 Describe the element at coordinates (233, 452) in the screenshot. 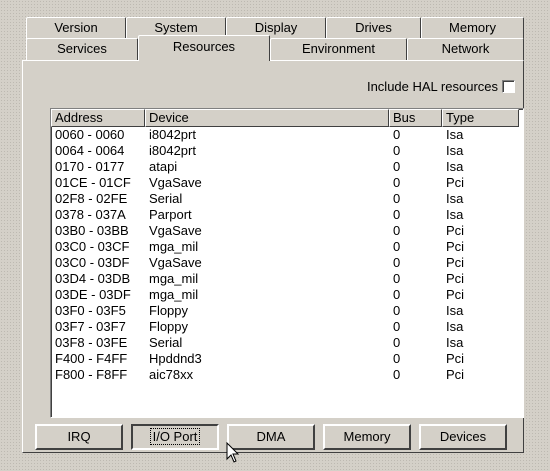

I see `mouse-pointer-icon` at that location.